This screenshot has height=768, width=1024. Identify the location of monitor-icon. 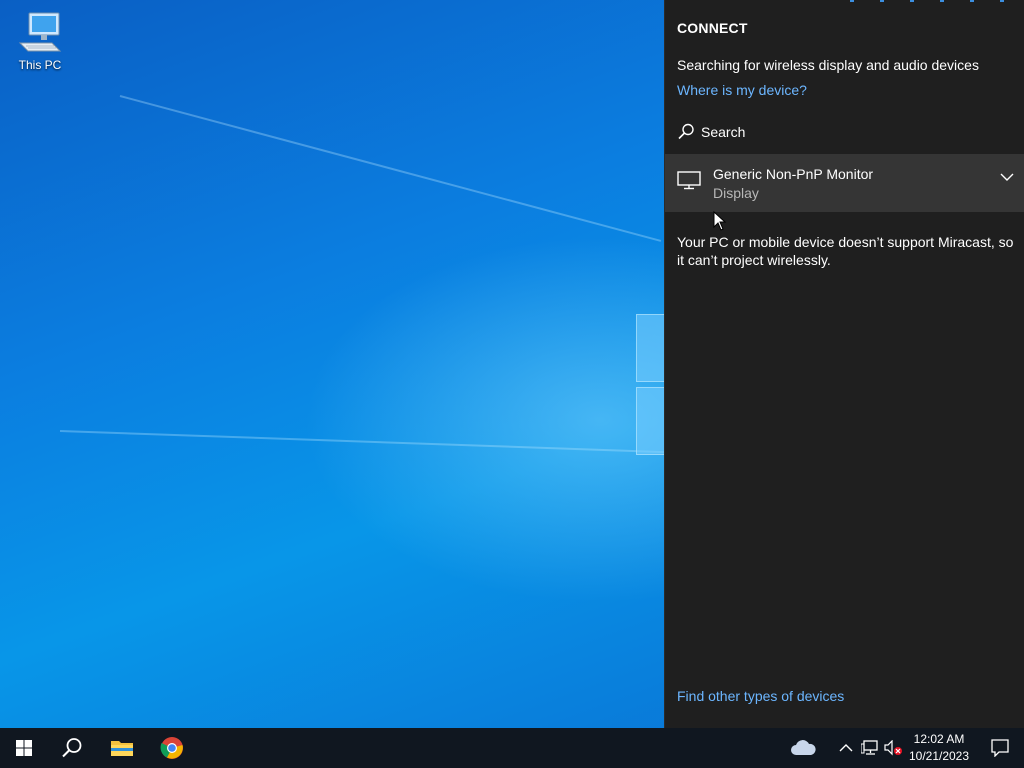
(689, 182).